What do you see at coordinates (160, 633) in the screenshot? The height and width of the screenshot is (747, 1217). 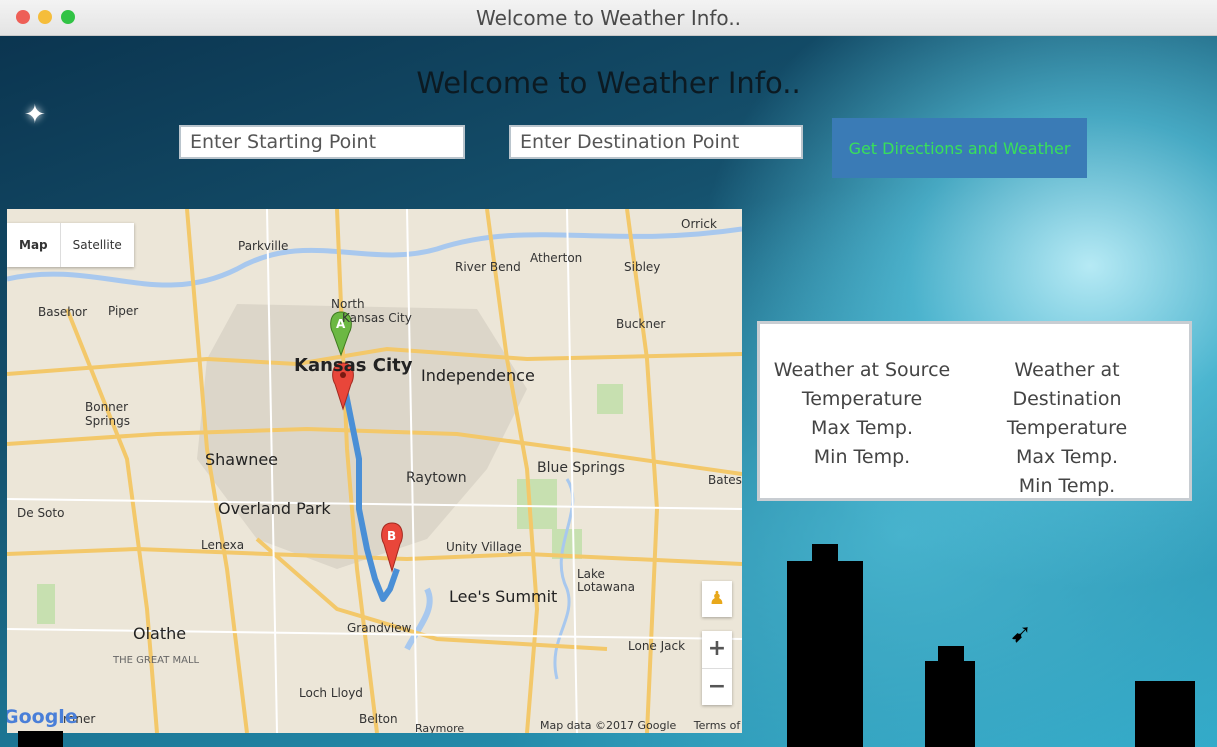 I see `map-label: Olathe` at bounding box center [160, 633].